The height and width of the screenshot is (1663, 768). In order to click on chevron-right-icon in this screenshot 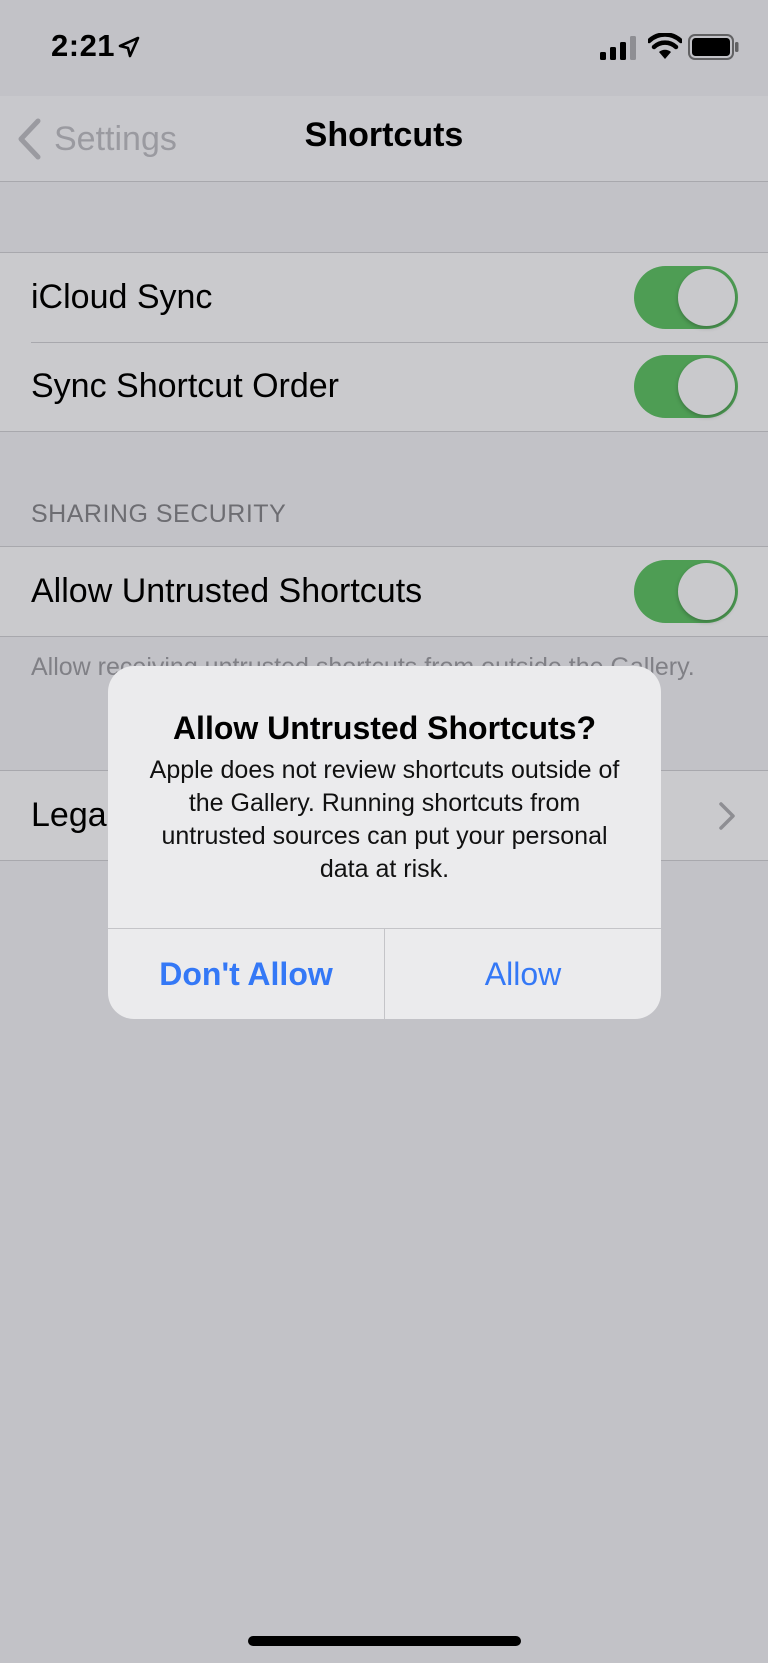, I will do `click(727, 816)`.